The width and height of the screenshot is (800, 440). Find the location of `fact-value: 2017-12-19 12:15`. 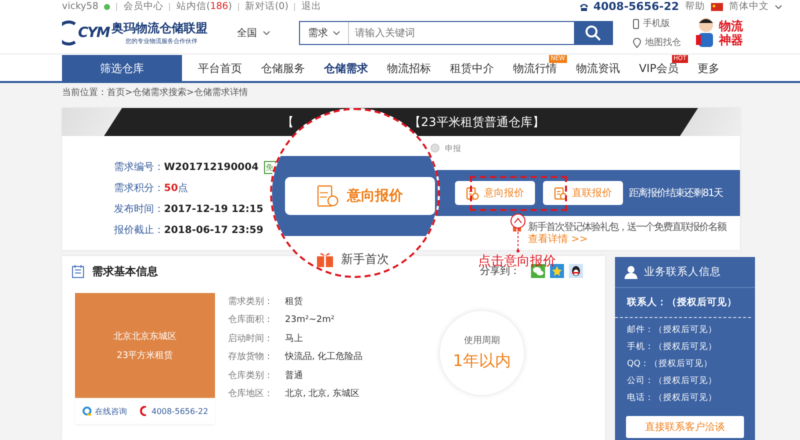

fact-value: 2017-12-19 12:15 is located at coordinates (214, 209).